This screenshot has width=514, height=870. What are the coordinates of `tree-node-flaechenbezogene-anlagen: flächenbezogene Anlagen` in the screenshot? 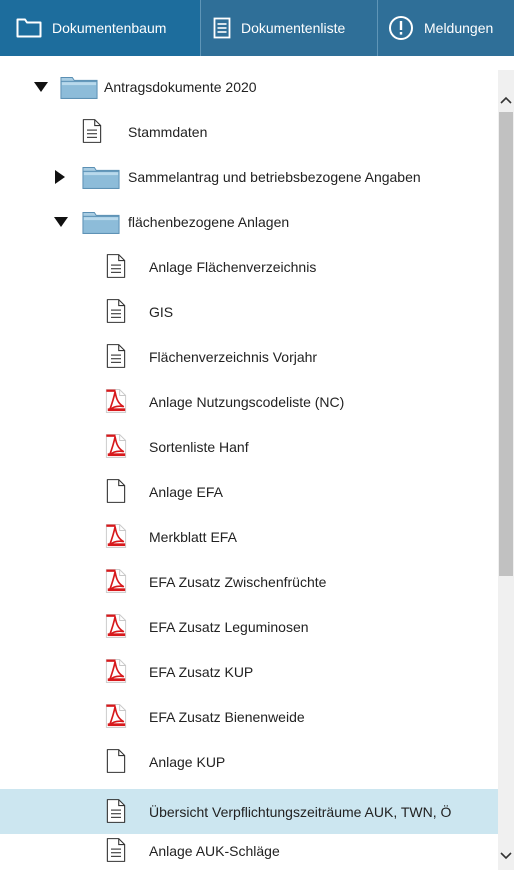 It's located at (249, 221).